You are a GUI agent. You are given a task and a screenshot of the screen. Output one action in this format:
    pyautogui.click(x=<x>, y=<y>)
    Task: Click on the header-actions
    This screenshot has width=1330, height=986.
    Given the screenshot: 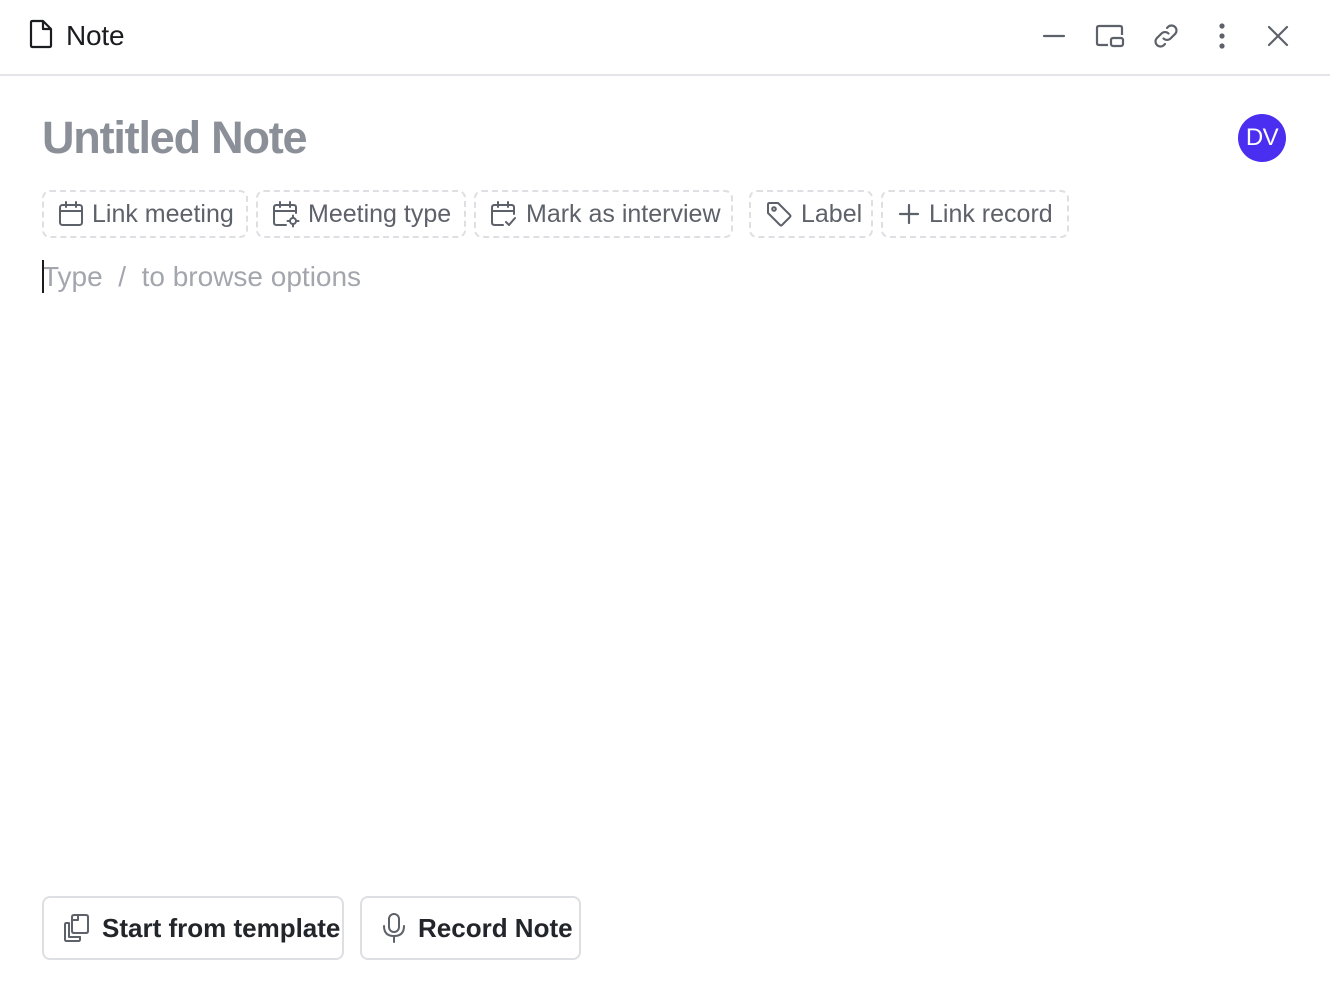 What is the action you would take?
    pyautogui.click(x=1166, y=36)
    